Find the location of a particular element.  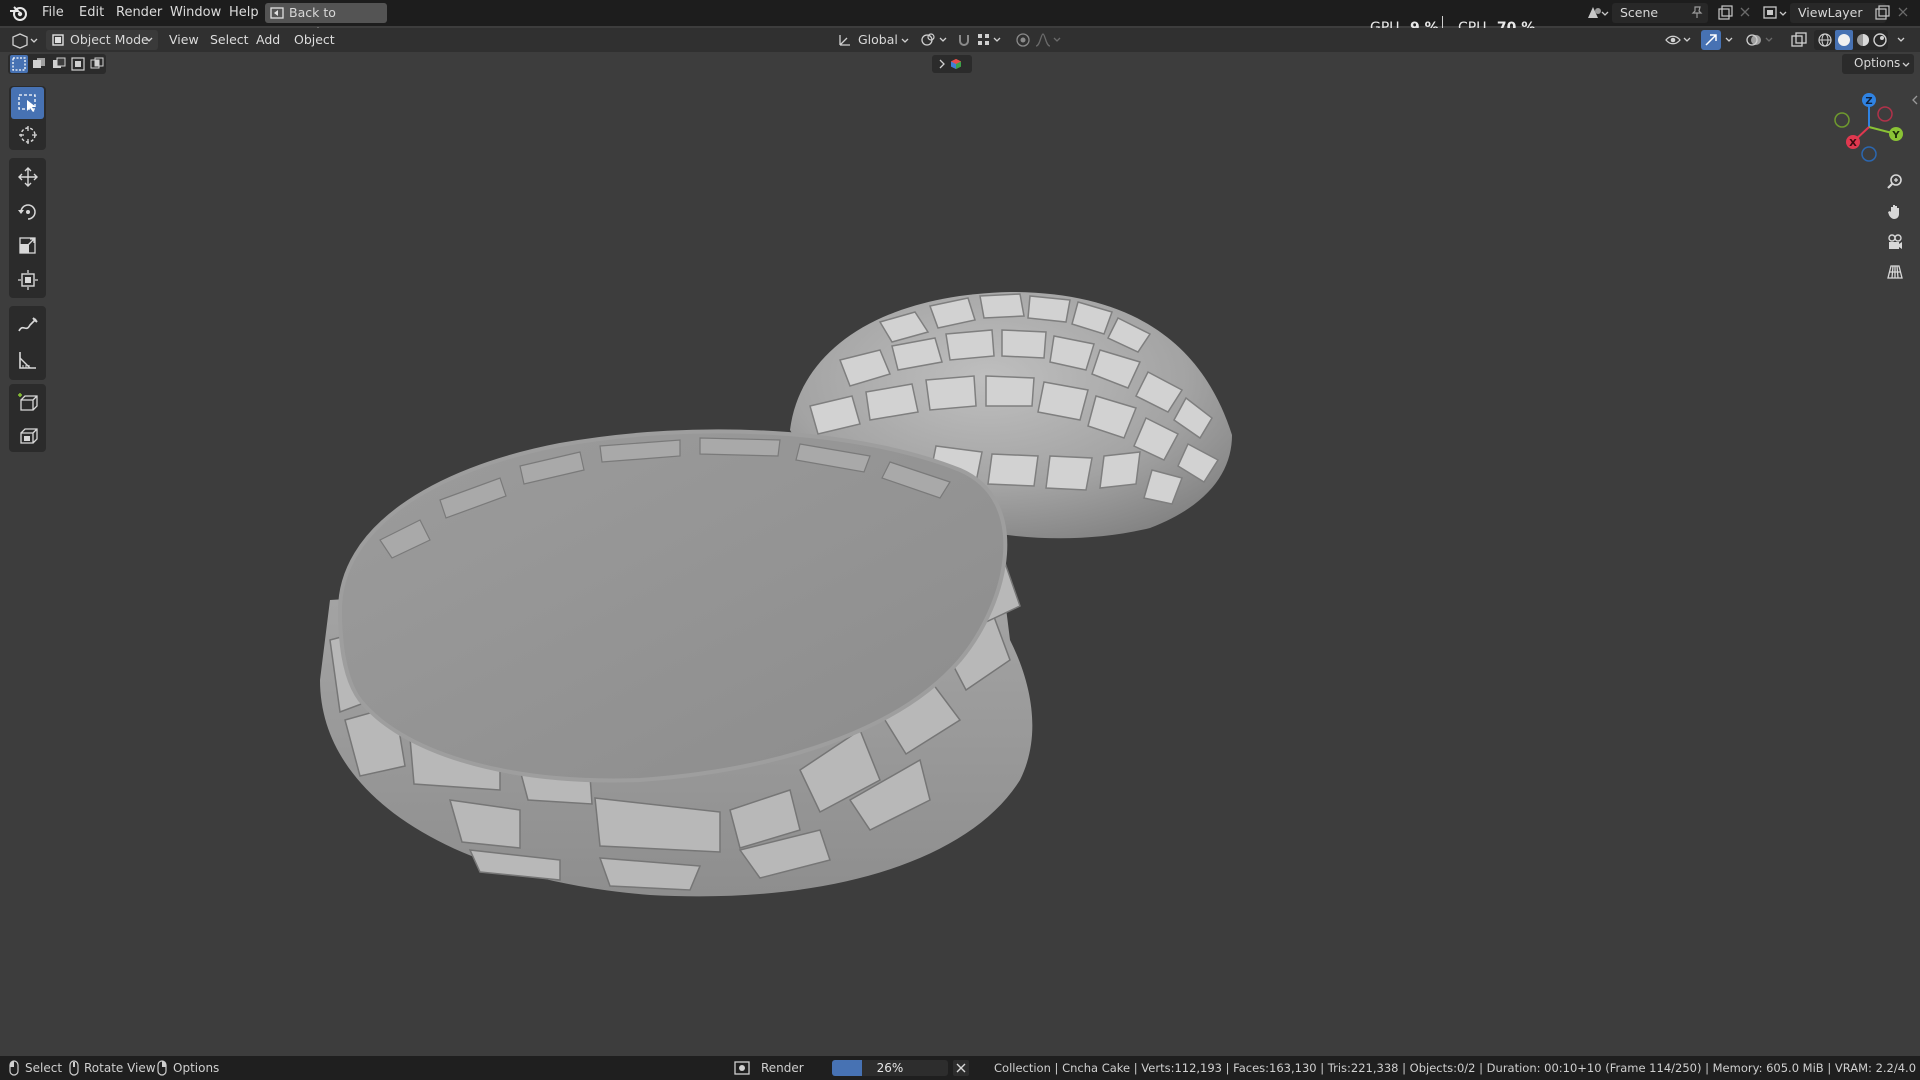

camera-view-button is located at coordinates (1895, 242).